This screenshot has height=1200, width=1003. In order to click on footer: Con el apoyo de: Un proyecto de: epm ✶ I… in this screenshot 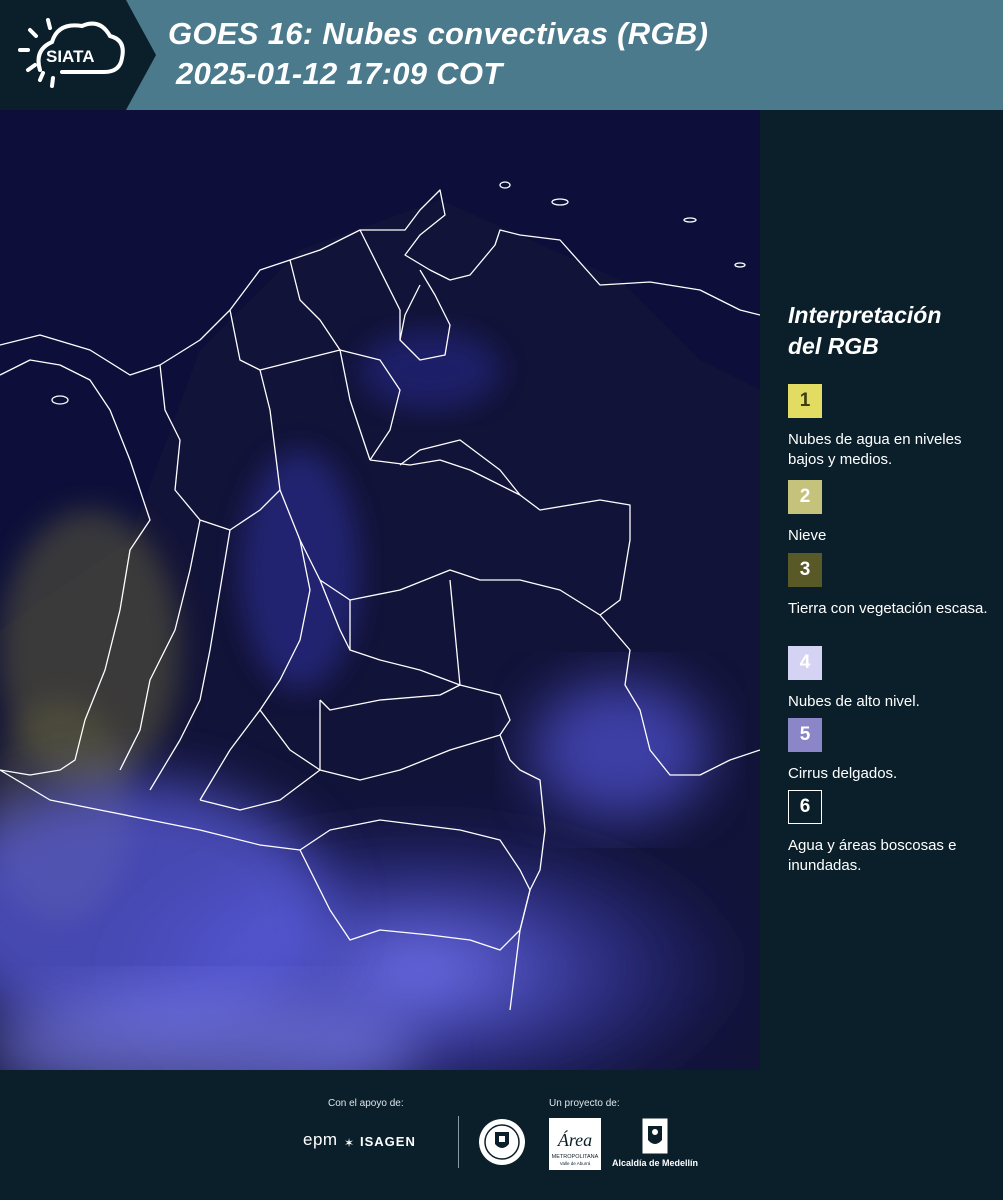, I will do `click(501, 1135)`.